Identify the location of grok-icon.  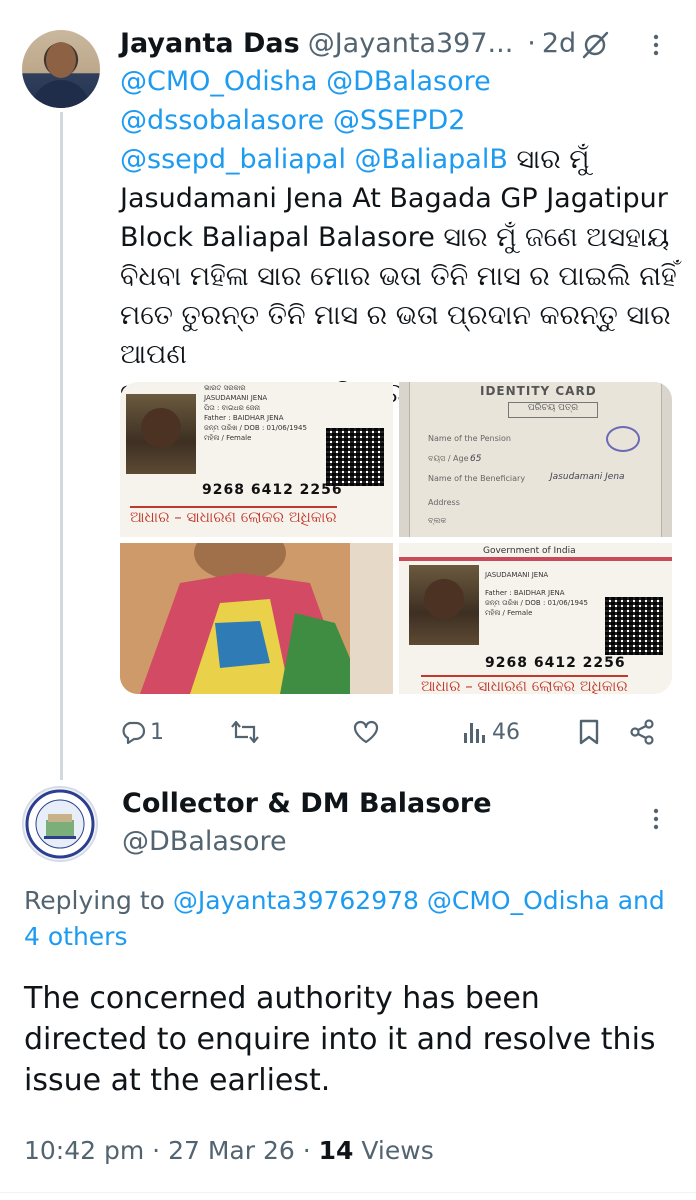
(595, 45).